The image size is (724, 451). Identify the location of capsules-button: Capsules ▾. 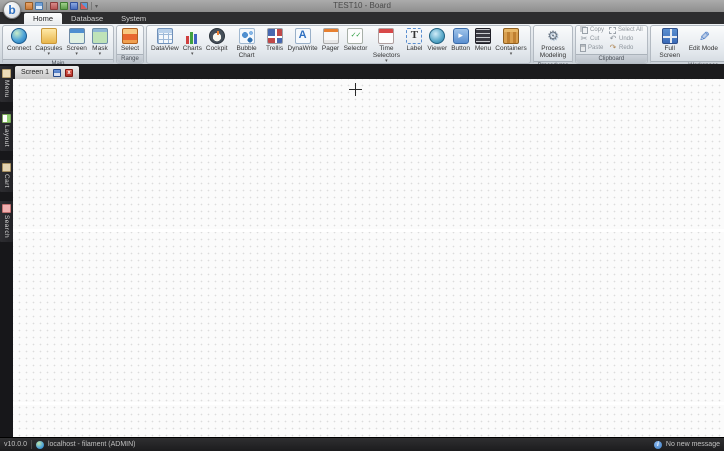
(48, 42).